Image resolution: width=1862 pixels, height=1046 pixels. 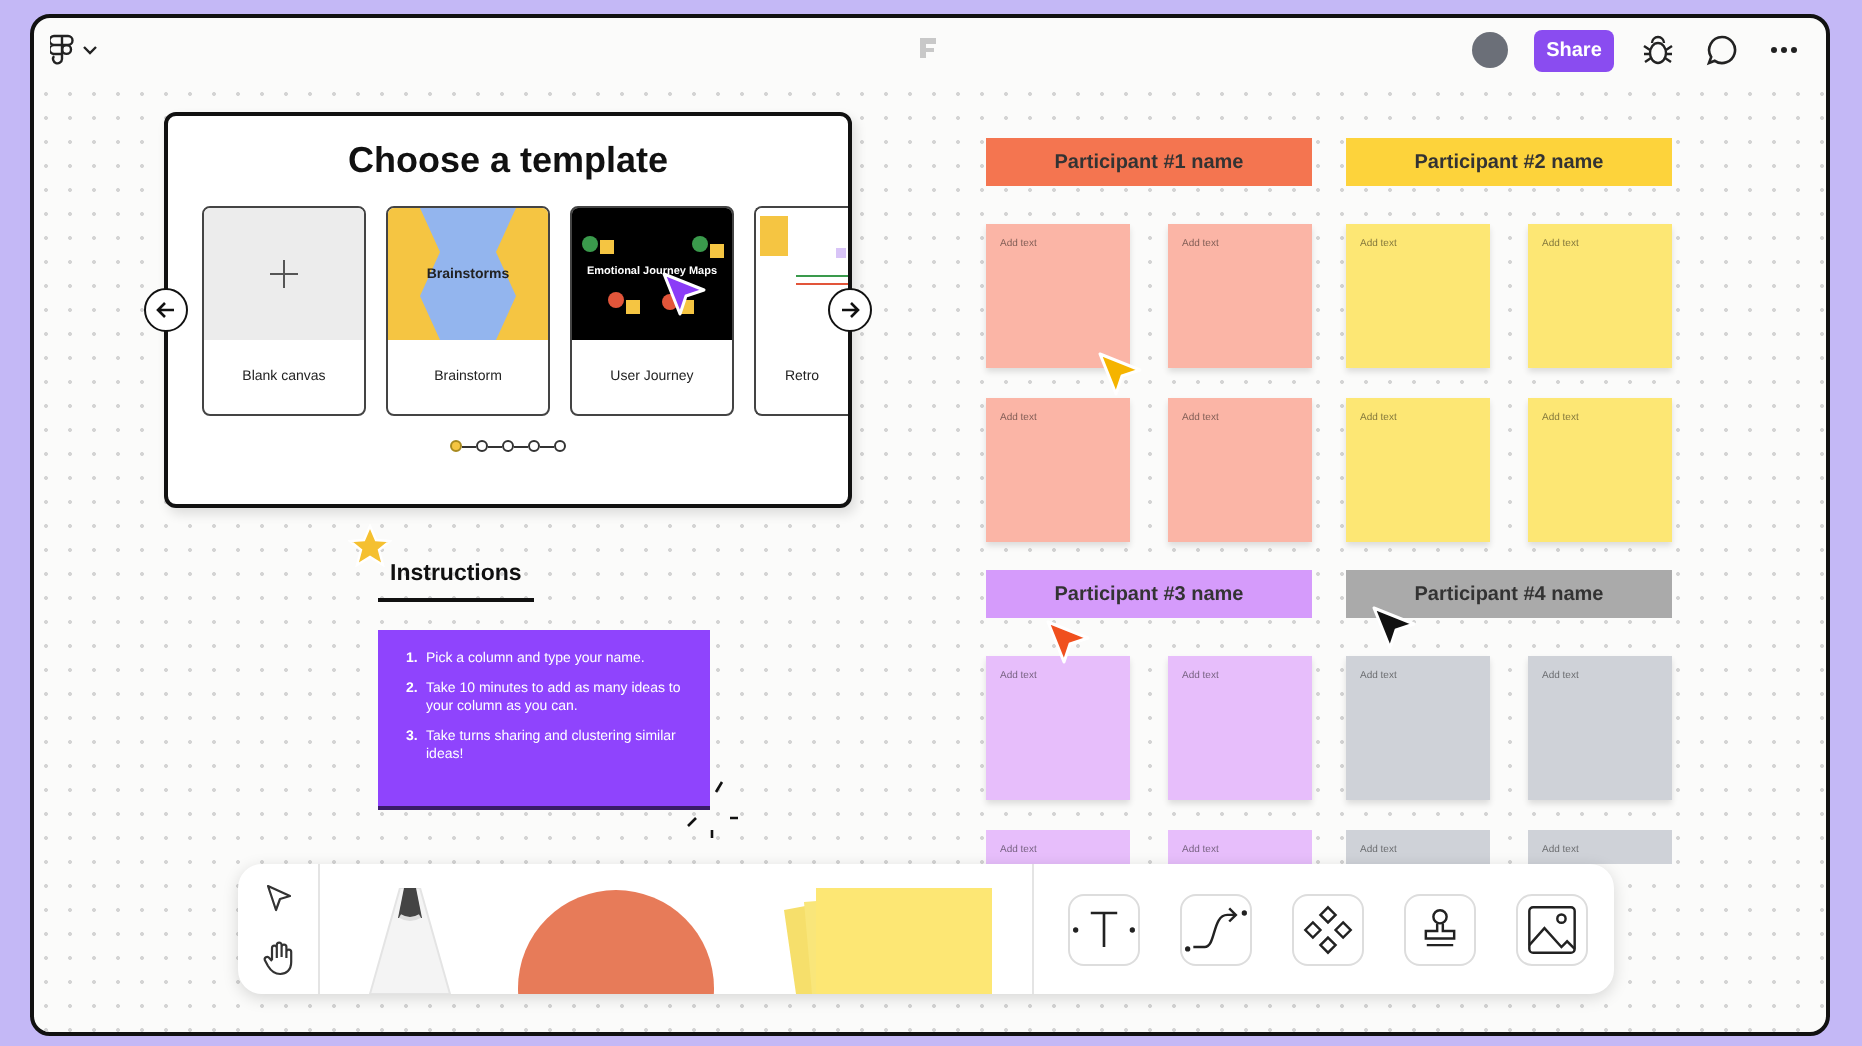 What do you see at coordinates (508, 161) in the screenshot?
I see `template-title: Choose a template` at bounding box center [508, 161].